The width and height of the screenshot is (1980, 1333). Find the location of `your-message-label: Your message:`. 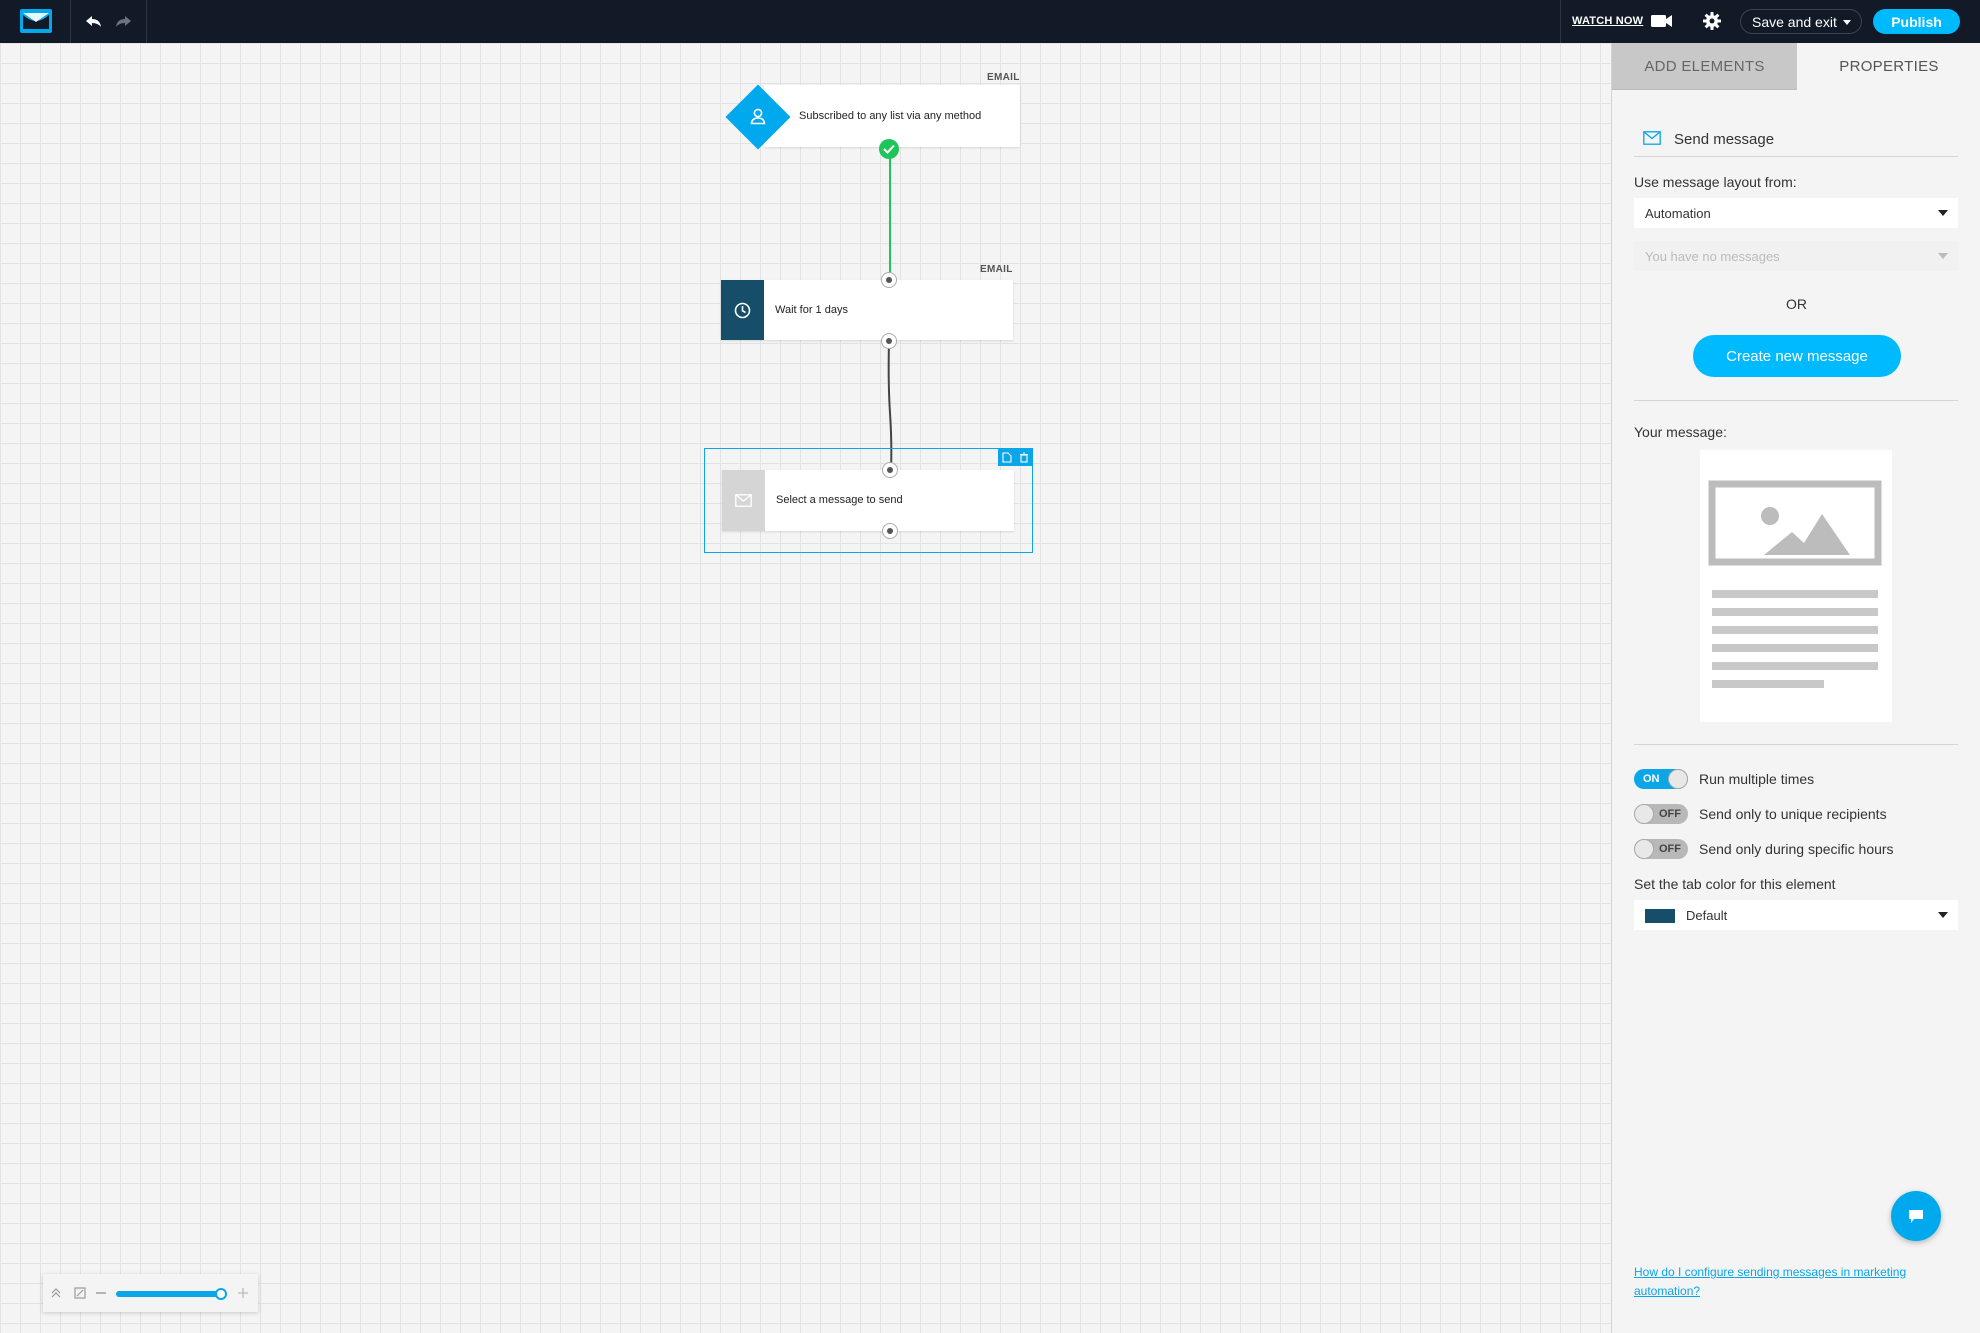

your-message-label: Your message: is located at coordinates (1680, 432).